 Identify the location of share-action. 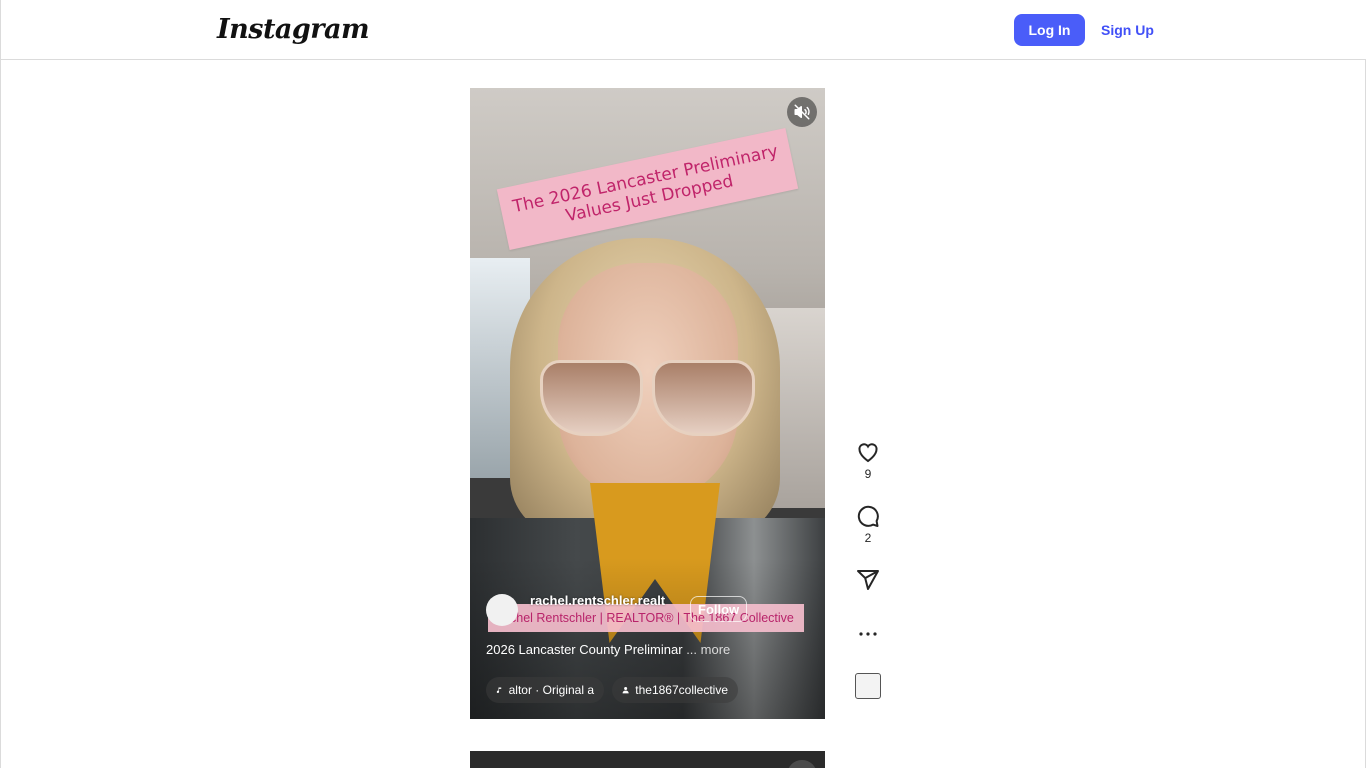
(868, 580).